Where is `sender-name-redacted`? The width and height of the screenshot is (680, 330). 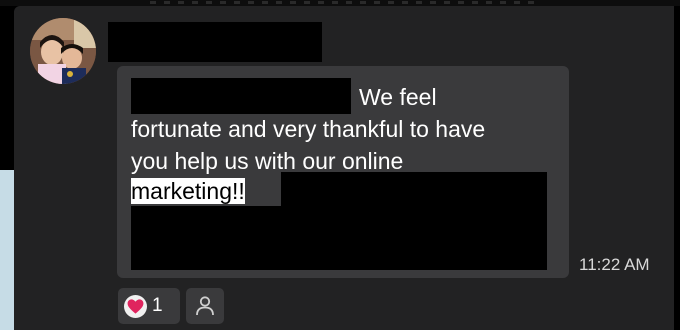
sender-name-redacted is located at coordinates (215, 42).